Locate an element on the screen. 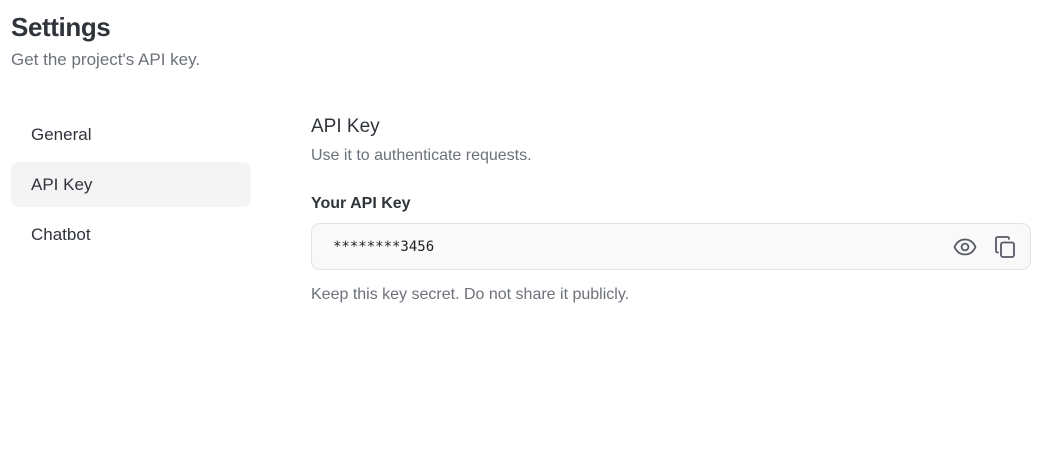  sidebar-item-label: General is located at coordinates (61, 134).